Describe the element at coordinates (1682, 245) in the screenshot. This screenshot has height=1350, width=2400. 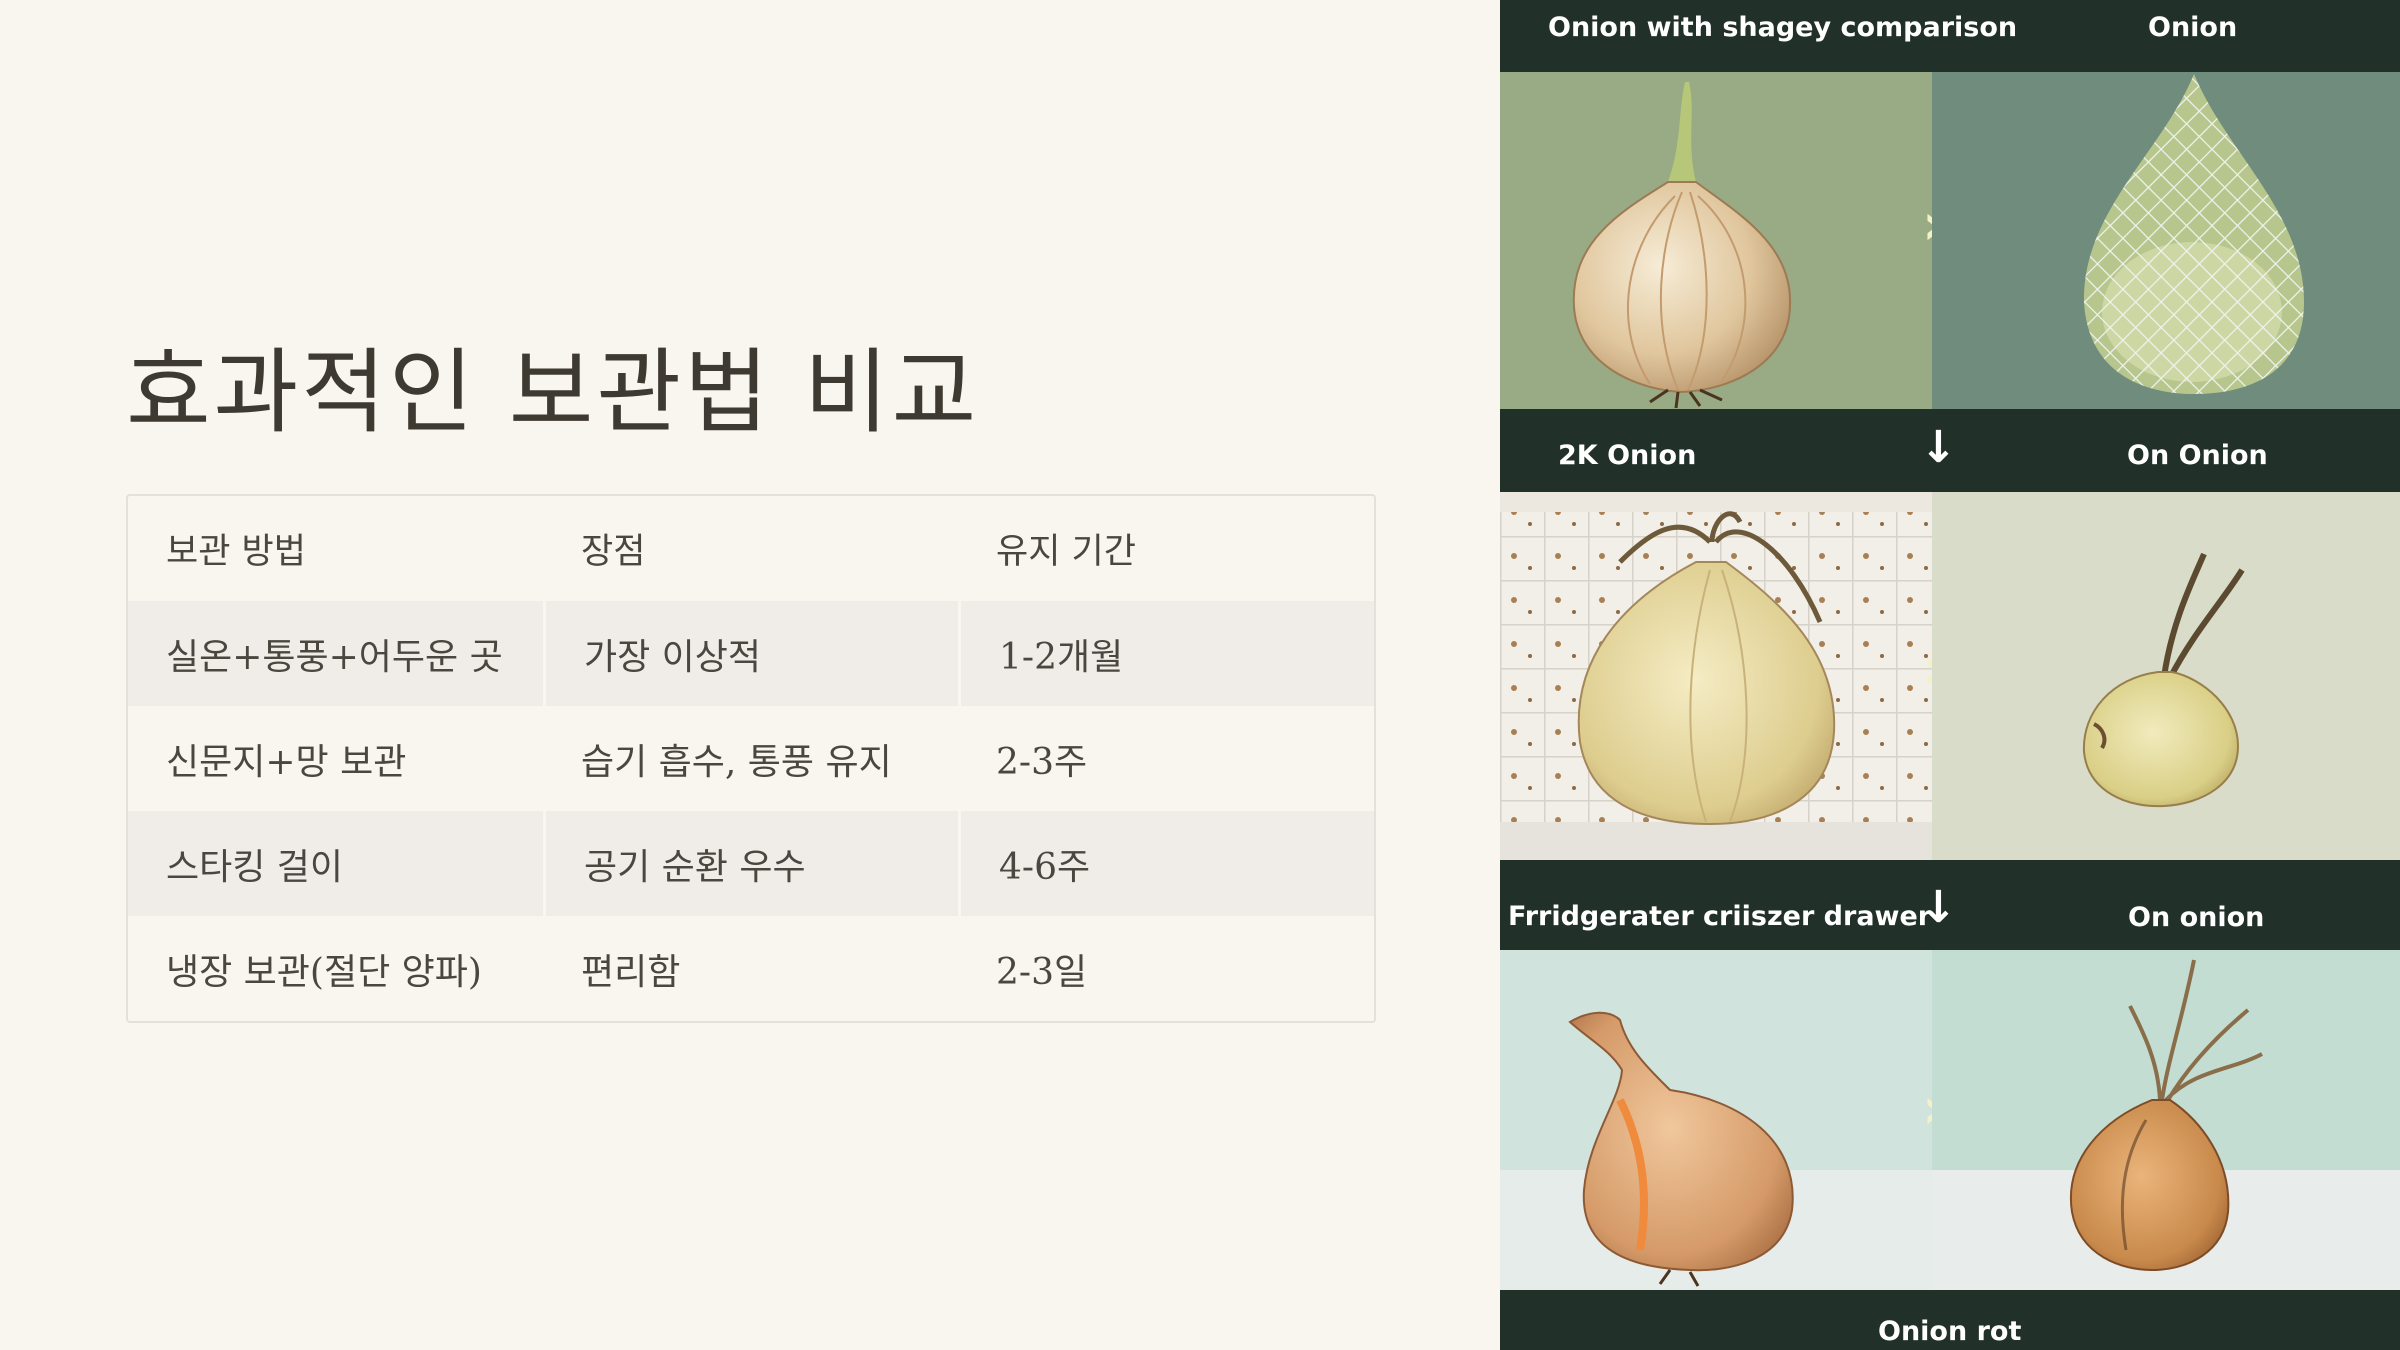
I see `whole-onion-picture` at that location.